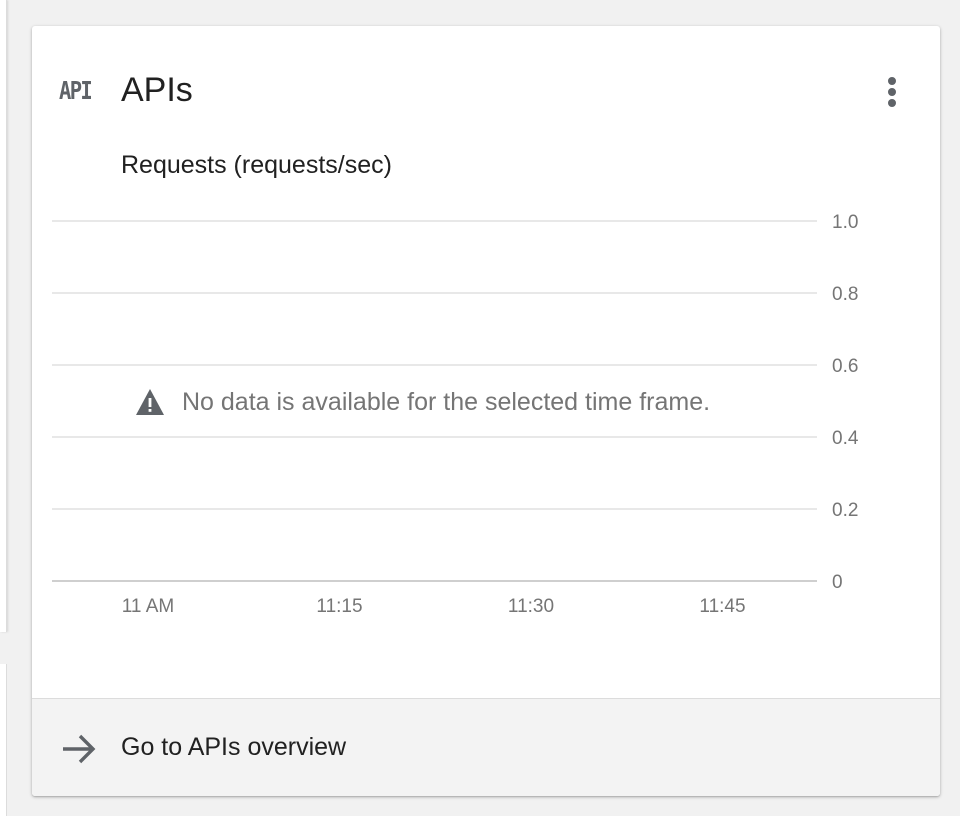 The height and width of the screenshot is (816, 960). I want to click on adjacent-card-edge, so click(3, 316).